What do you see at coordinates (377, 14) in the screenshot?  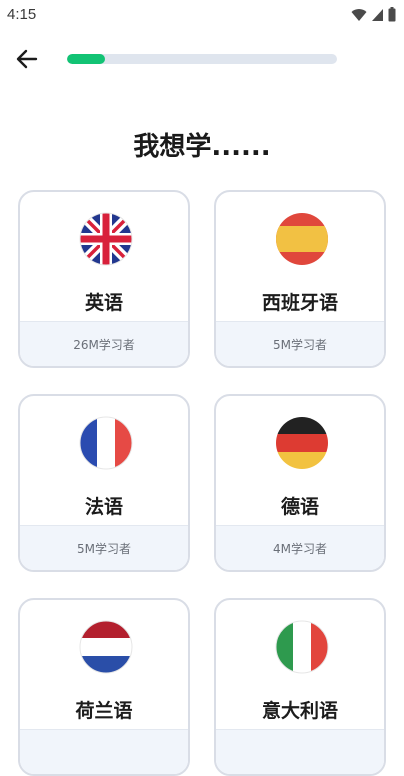 I see `signal-icon` at bounding box center [377, 14].